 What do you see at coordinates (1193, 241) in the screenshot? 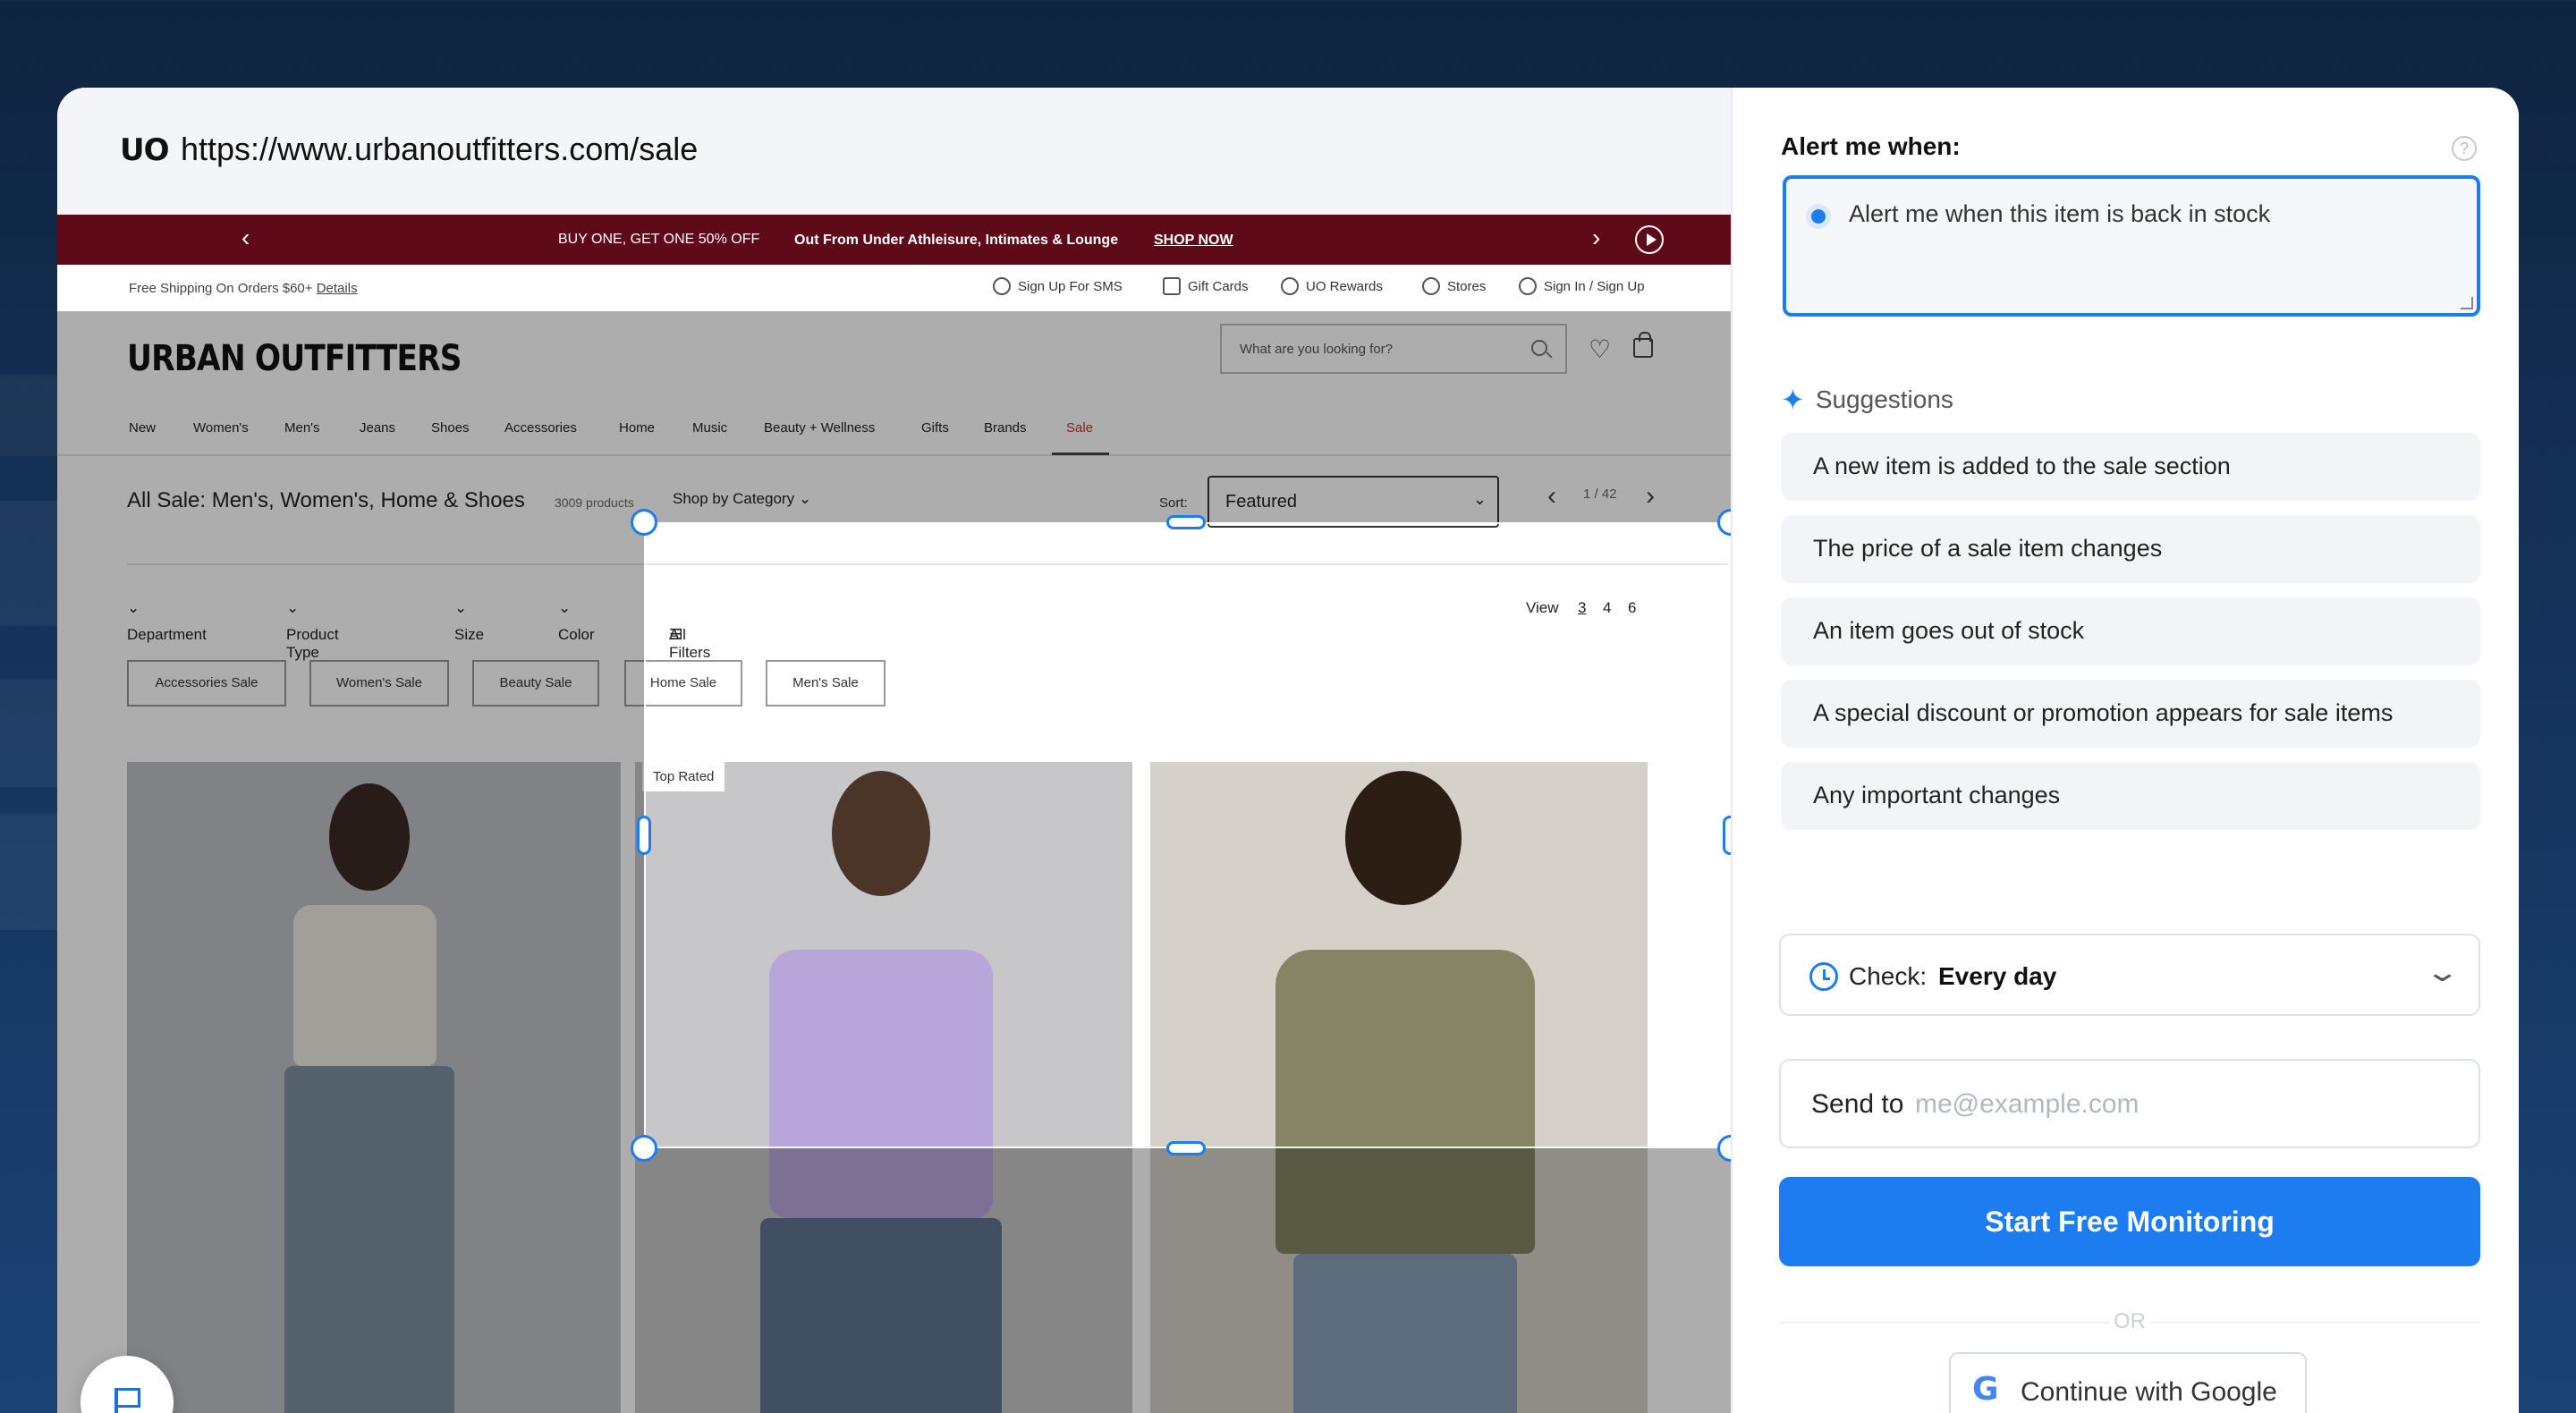
I see `promo-shop-now-link: SHOP NOW` at bounding box center [1193, 241].